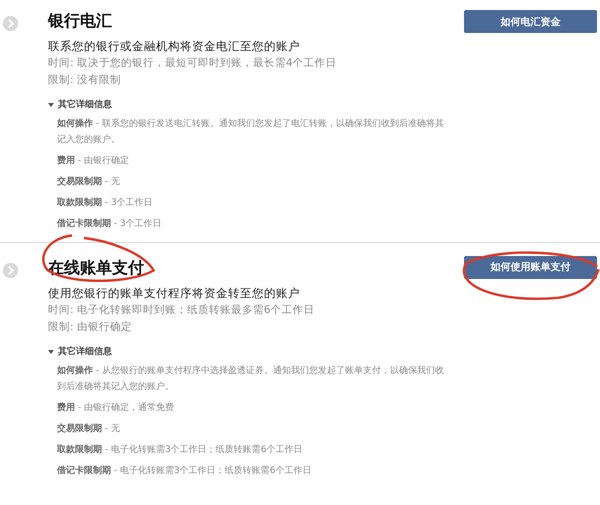 The width and height of the screenshot is (600, 505). What do you see at coordinates (85, 80) in the screenshot?
I see `info-text: 限制: 没有限制` at bounding box center [85, 80].